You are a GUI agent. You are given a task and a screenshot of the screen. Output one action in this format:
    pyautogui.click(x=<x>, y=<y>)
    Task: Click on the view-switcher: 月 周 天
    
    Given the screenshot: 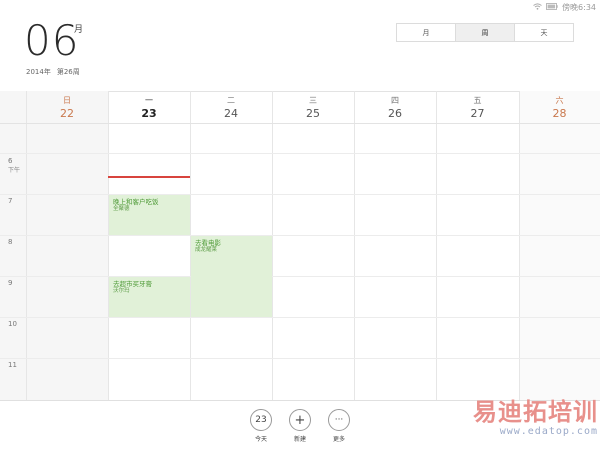 What is the action you would take?
    pyautogui.click(x=485, y=32)
    